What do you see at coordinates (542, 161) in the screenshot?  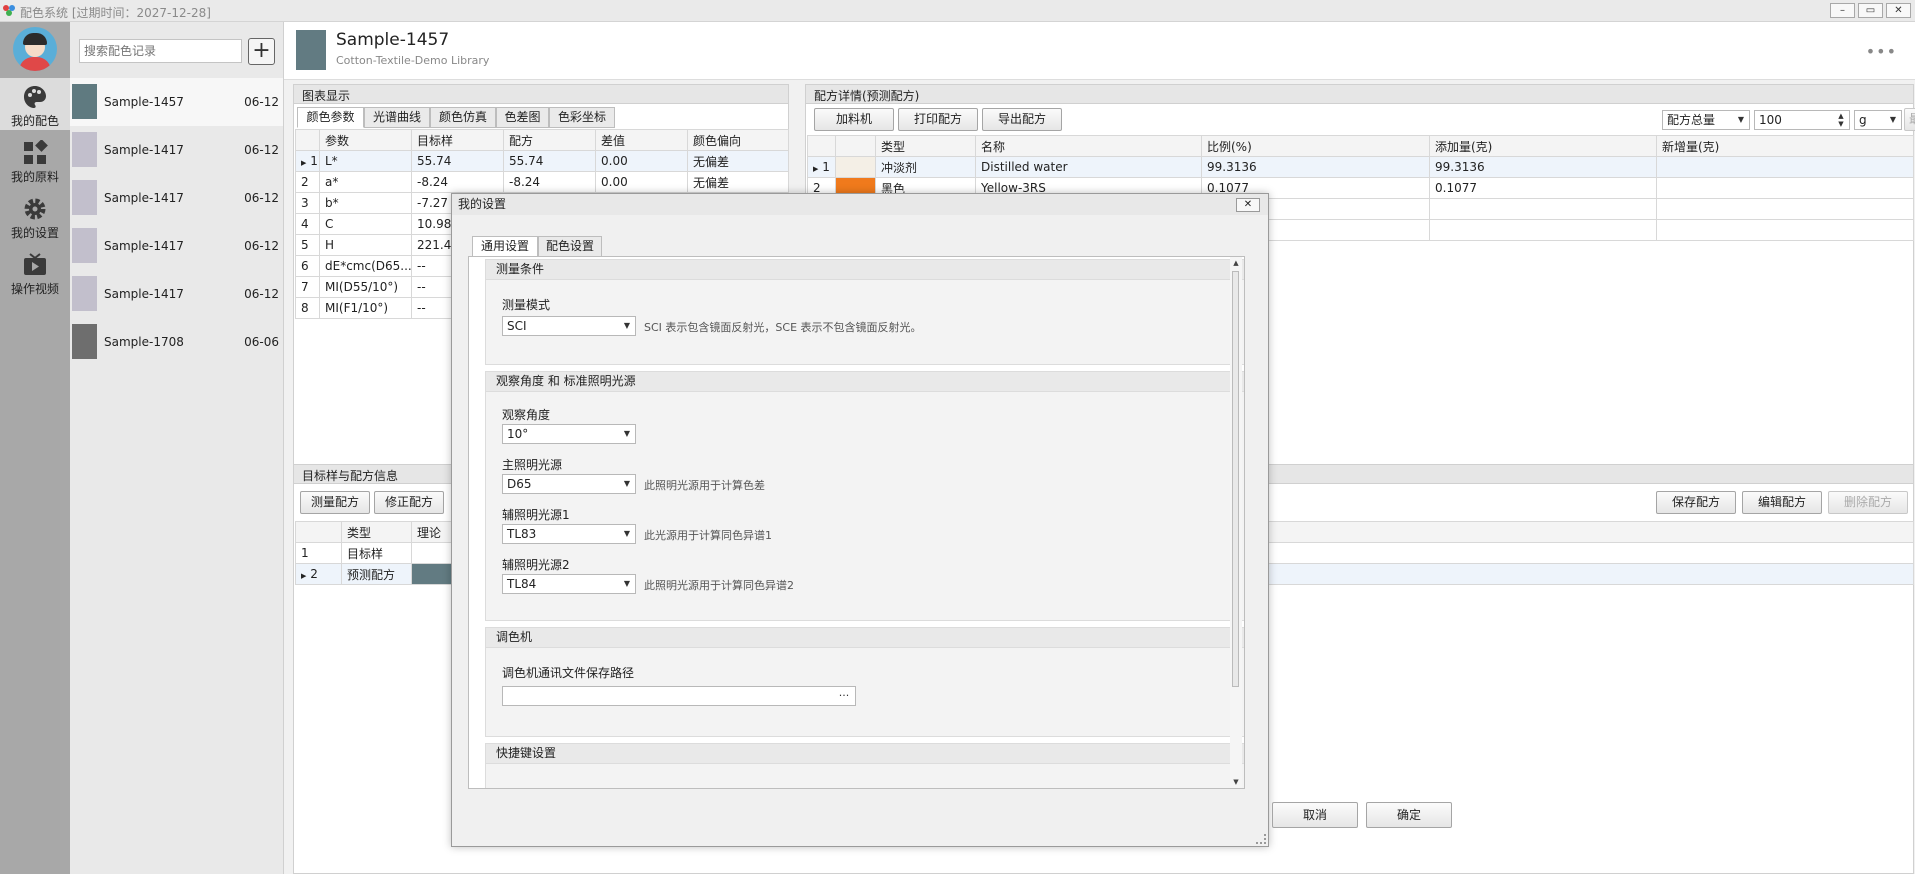 I see `table-row: ▶ 1 L* 55.74 55.74 0.00 无偏差` at bounding box center [542, 161].